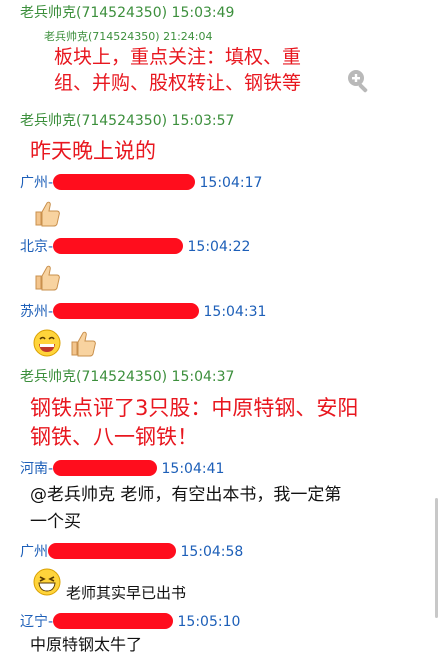 The width and height of the screenshot is (438, 659). What do you see at coordinates (126, 593) in the screenshot?
I see `message-text: 老师其实早已出书` at bounding box center [126, 593].